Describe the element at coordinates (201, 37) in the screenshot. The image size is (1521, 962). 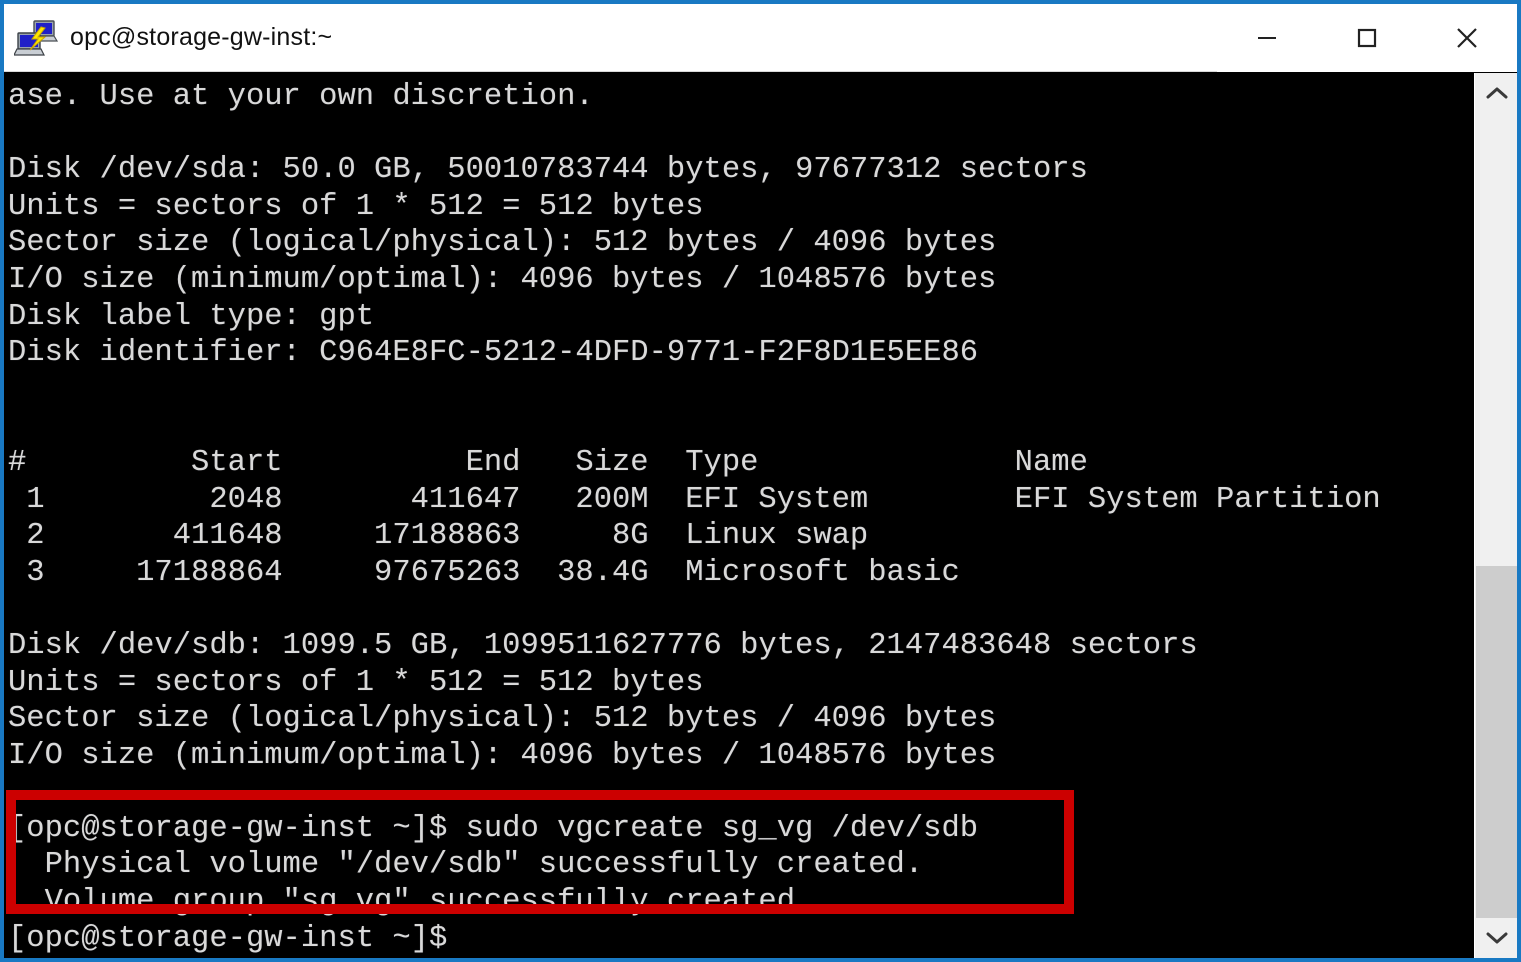
I see `window-title: opc@storage-gw-inst:~` at that location.